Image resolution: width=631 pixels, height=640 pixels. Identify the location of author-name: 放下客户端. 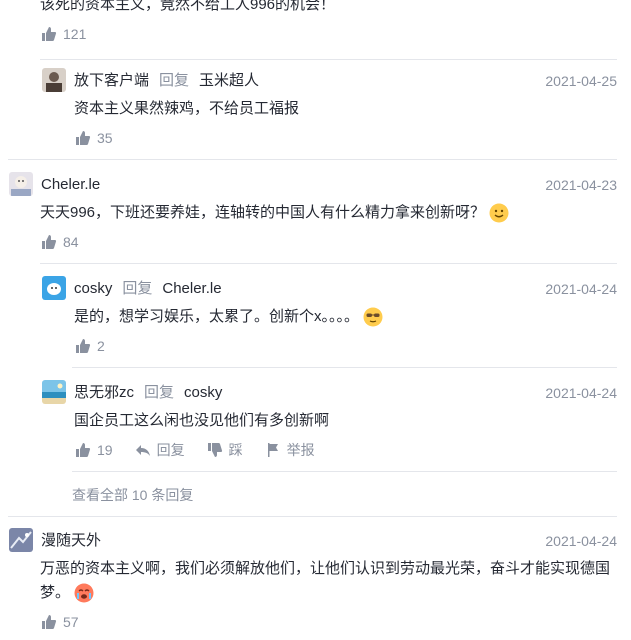
(111, 81).